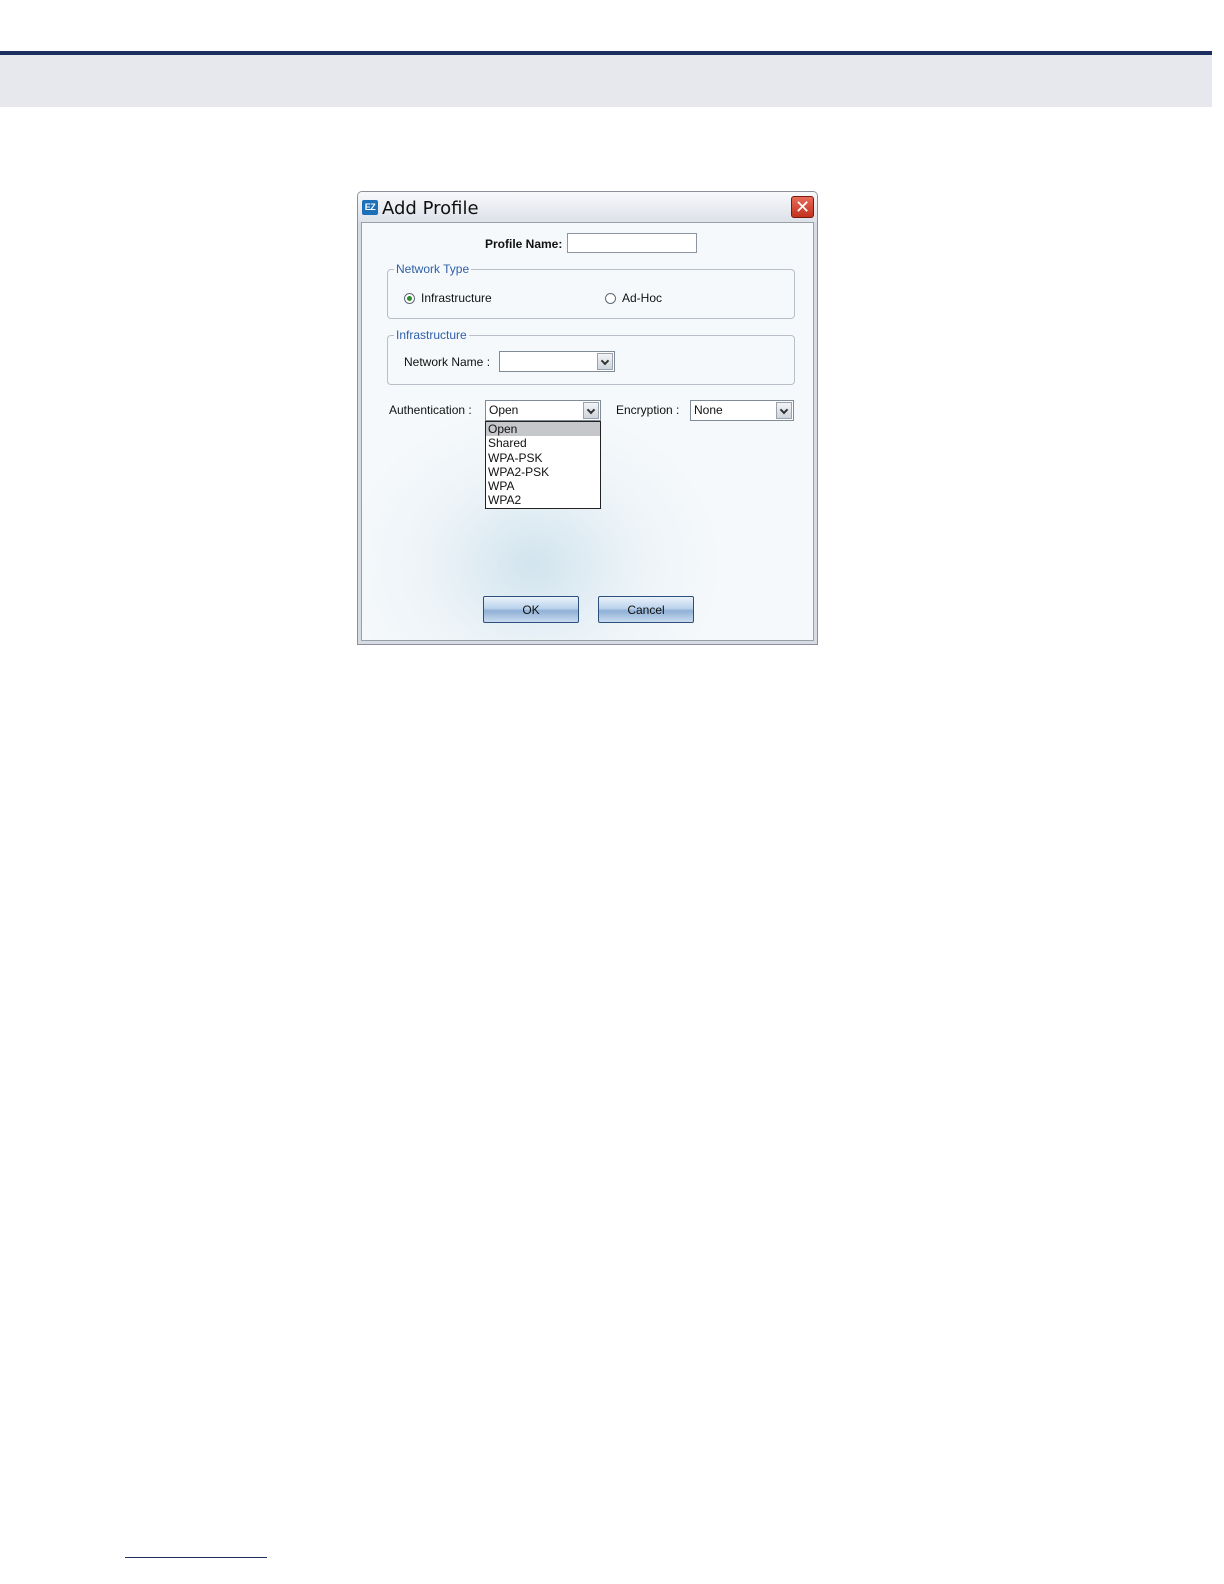  I want to click on dialog-title: Add Profile, so click(430, 208).